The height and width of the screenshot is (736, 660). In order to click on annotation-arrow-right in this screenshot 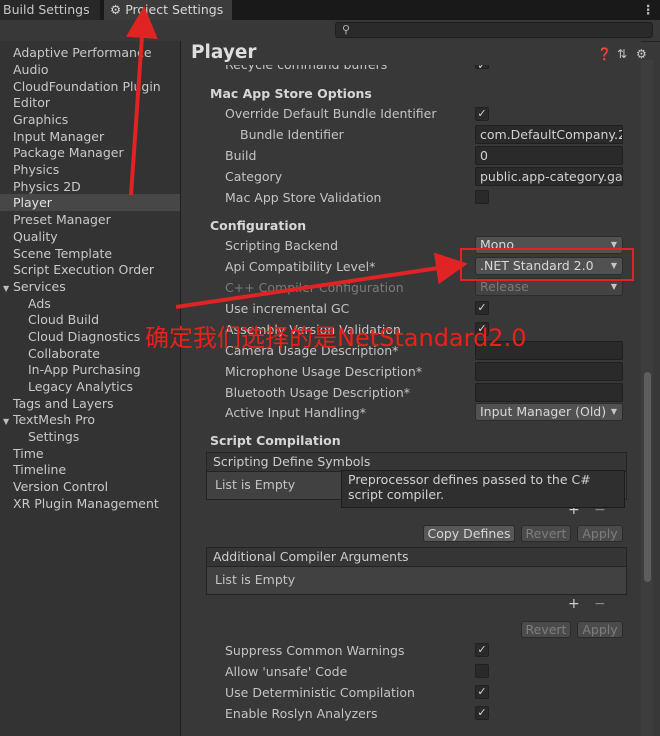, I will do `click(321, 280)`.